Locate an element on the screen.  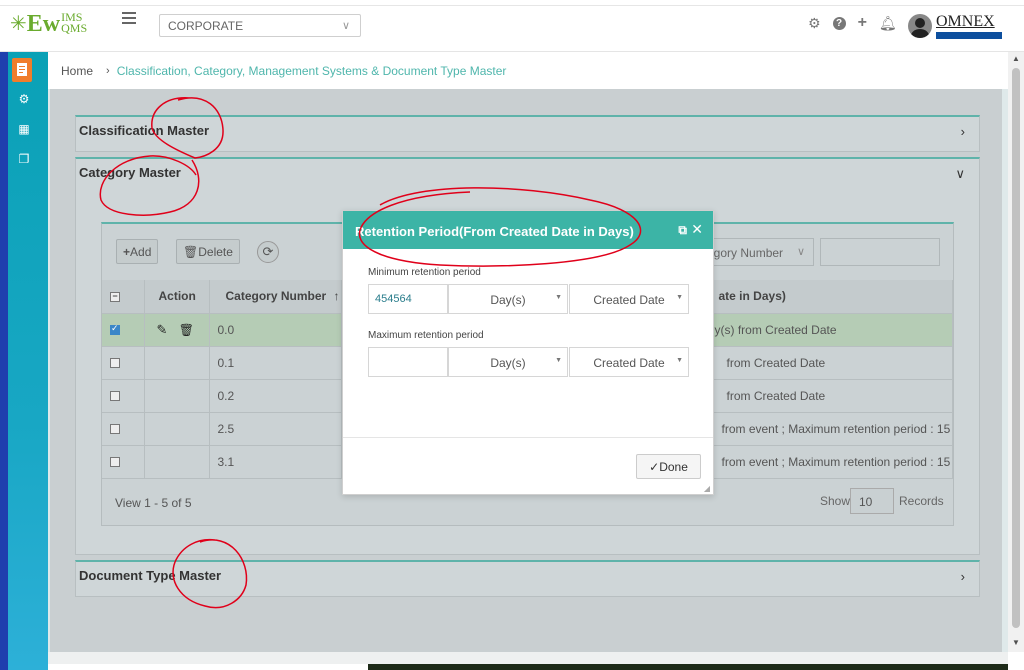
unit-select: CORPORATE ∨ is located at coordinates (260, 25).